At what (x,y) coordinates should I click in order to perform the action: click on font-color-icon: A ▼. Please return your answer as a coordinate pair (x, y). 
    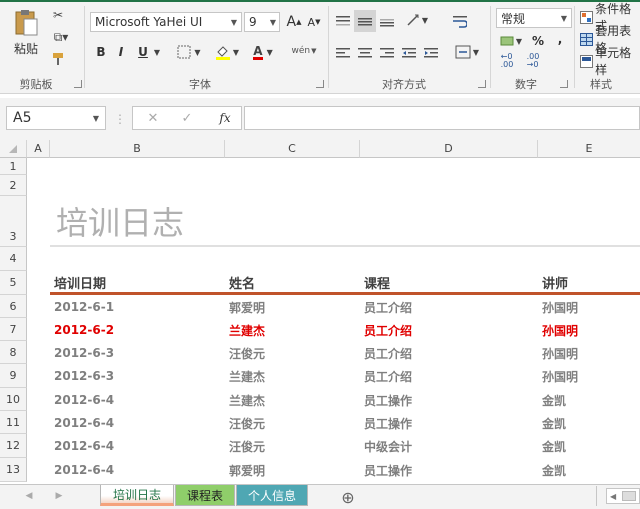
    Looking at the image, I should click on (263, 52).